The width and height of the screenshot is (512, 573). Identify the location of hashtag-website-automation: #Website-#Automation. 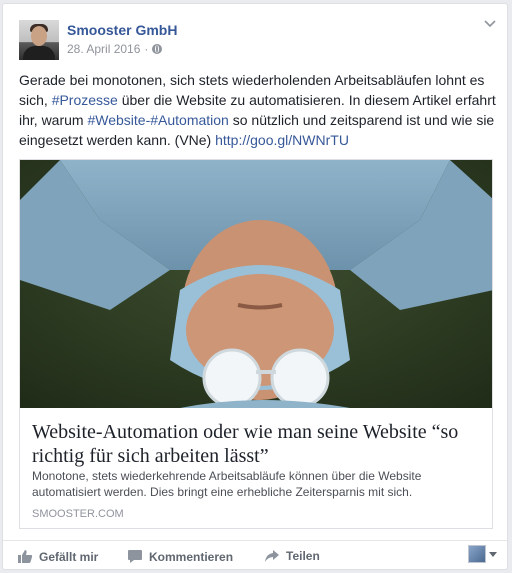
(157, 120).